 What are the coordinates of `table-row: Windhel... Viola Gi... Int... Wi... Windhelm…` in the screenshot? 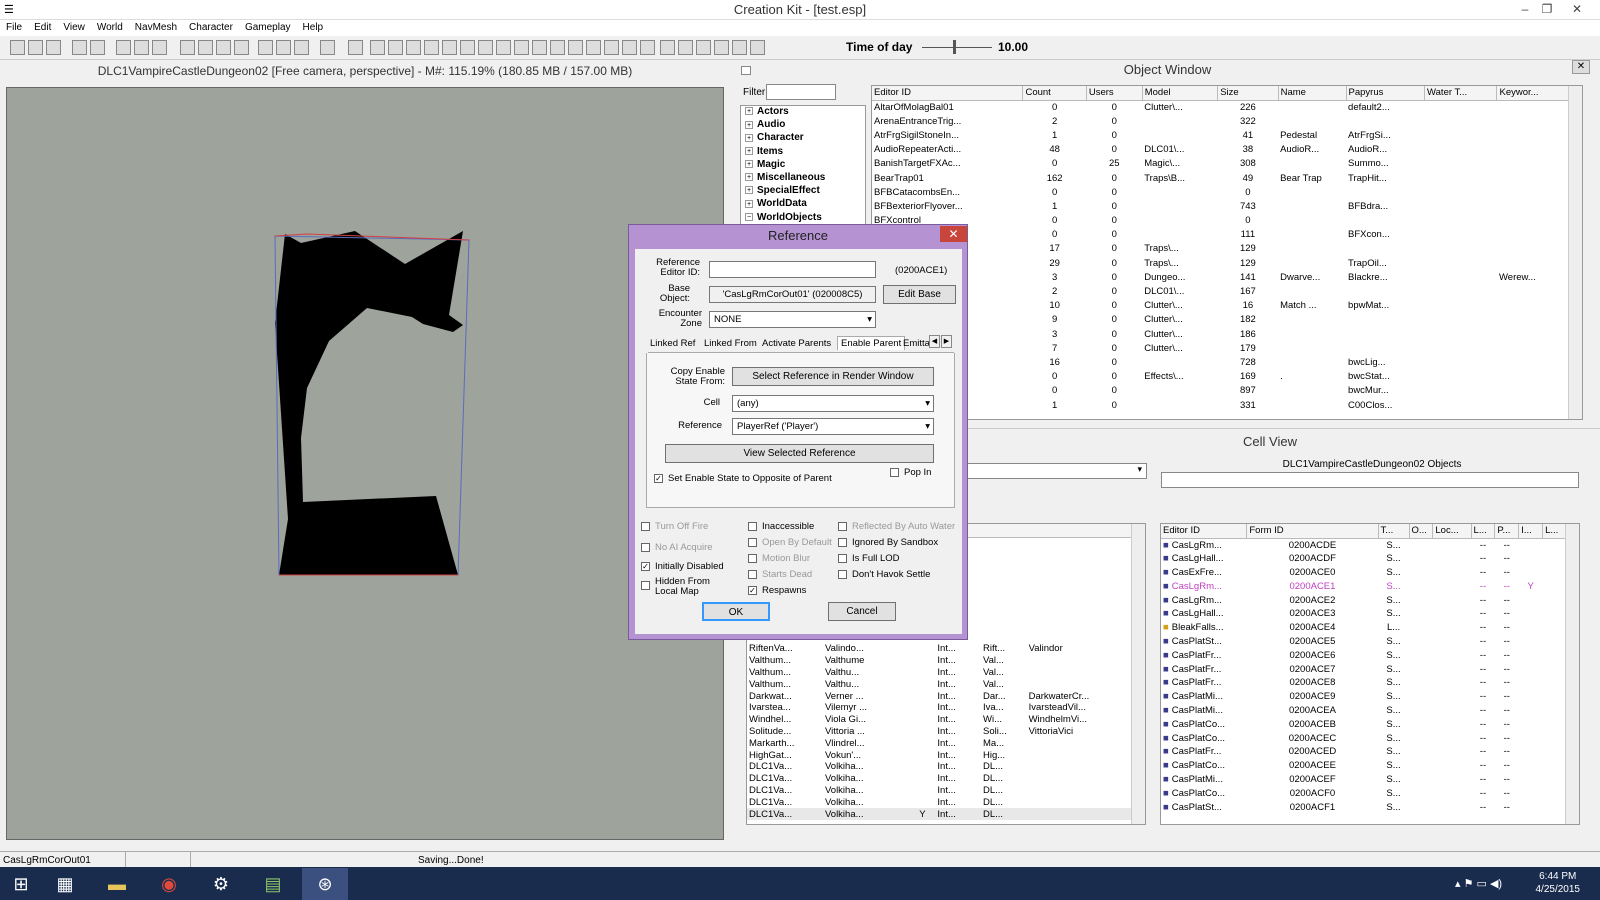 It's located at (940, 720).